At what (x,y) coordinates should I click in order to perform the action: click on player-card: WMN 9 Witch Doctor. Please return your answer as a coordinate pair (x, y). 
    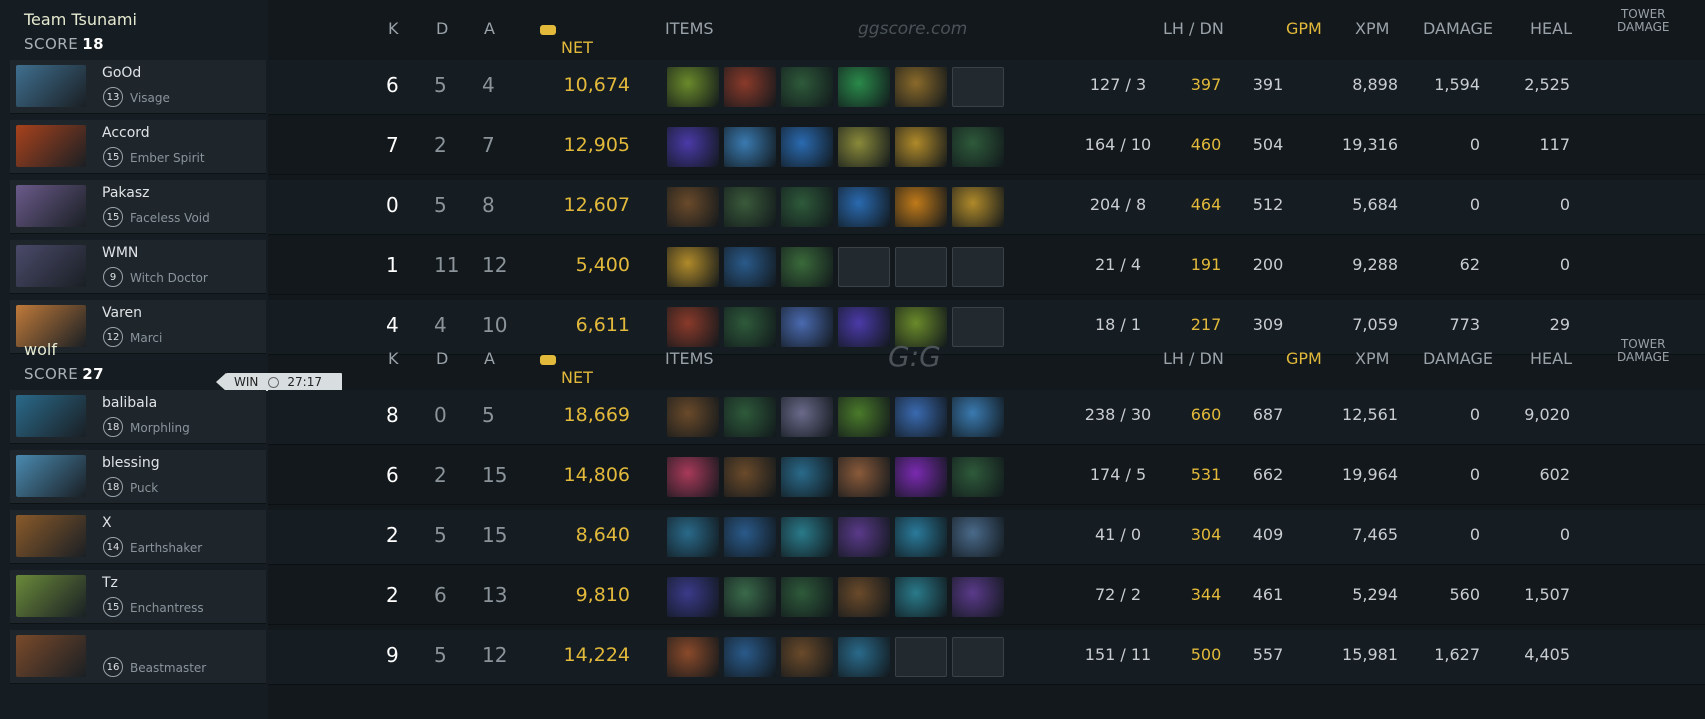
    Looking at the image, I should click on (138, 267).